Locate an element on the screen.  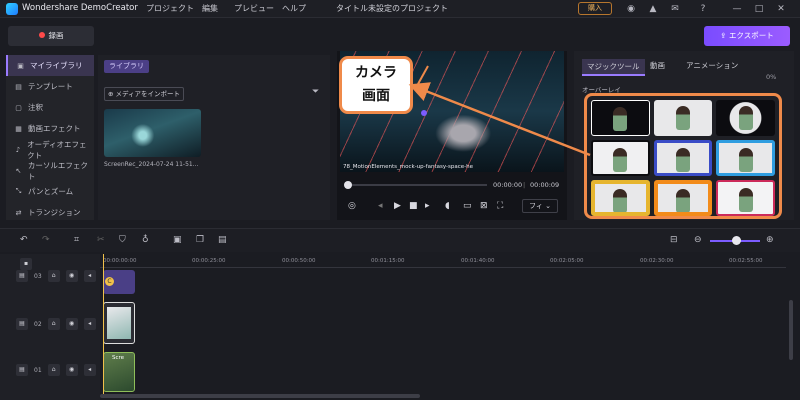
sidebar-item-video-effects: ▦ 動画エフェクト is located at coordinates (50, 128).